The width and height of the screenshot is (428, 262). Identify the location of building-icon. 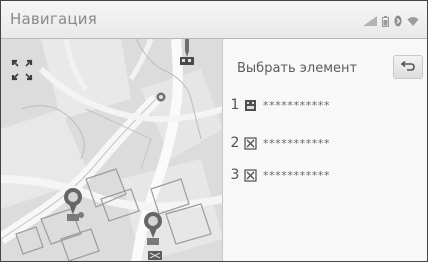
(250, 105).